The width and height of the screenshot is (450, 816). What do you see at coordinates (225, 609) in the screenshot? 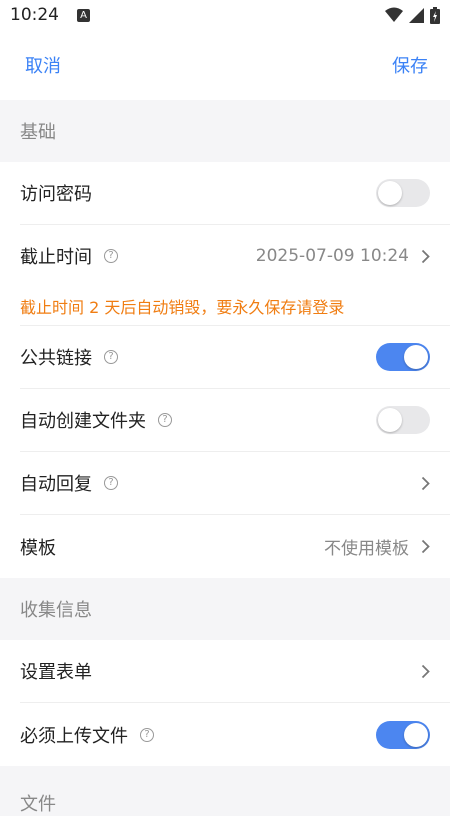
I see `section-header-collect: 收集信息` at bounding box center [225, 609].